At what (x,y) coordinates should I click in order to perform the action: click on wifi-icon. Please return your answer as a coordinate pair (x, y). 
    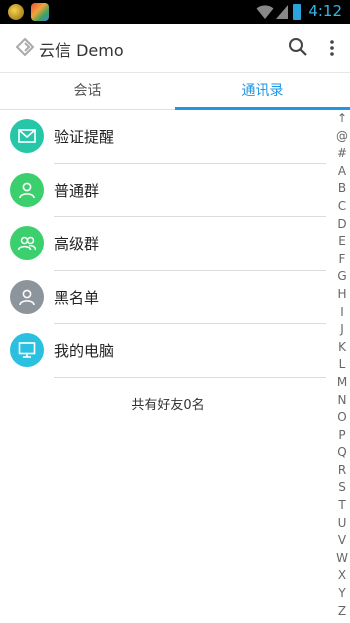
    Looking at the image, I should click on (265, 12).